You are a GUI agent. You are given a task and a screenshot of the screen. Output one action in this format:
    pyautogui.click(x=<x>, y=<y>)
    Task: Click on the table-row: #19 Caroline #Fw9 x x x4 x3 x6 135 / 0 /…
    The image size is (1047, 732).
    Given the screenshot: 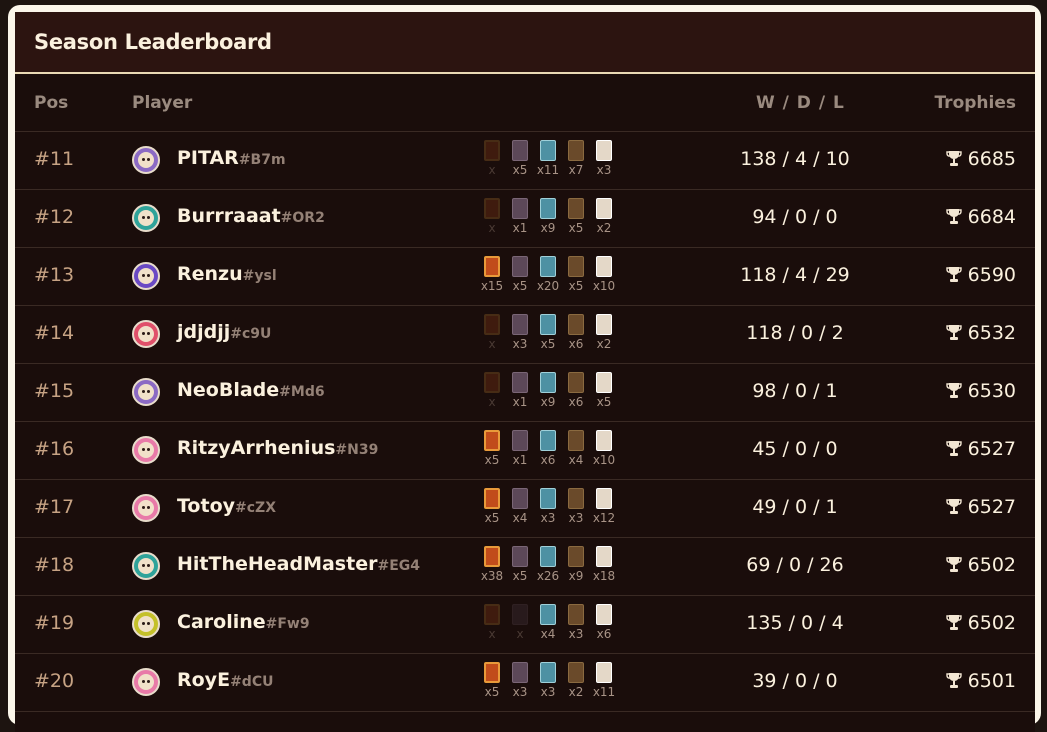 What is the action you would take?
    pyautogui.click(x=525, y=625)
    